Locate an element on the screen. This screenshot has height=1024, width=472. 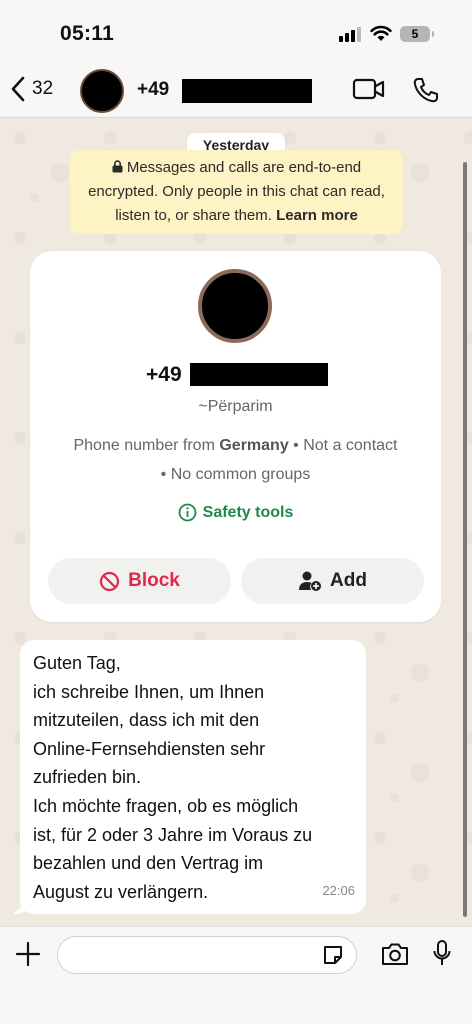
info-country: Germany is located at coordinates (254, 445).